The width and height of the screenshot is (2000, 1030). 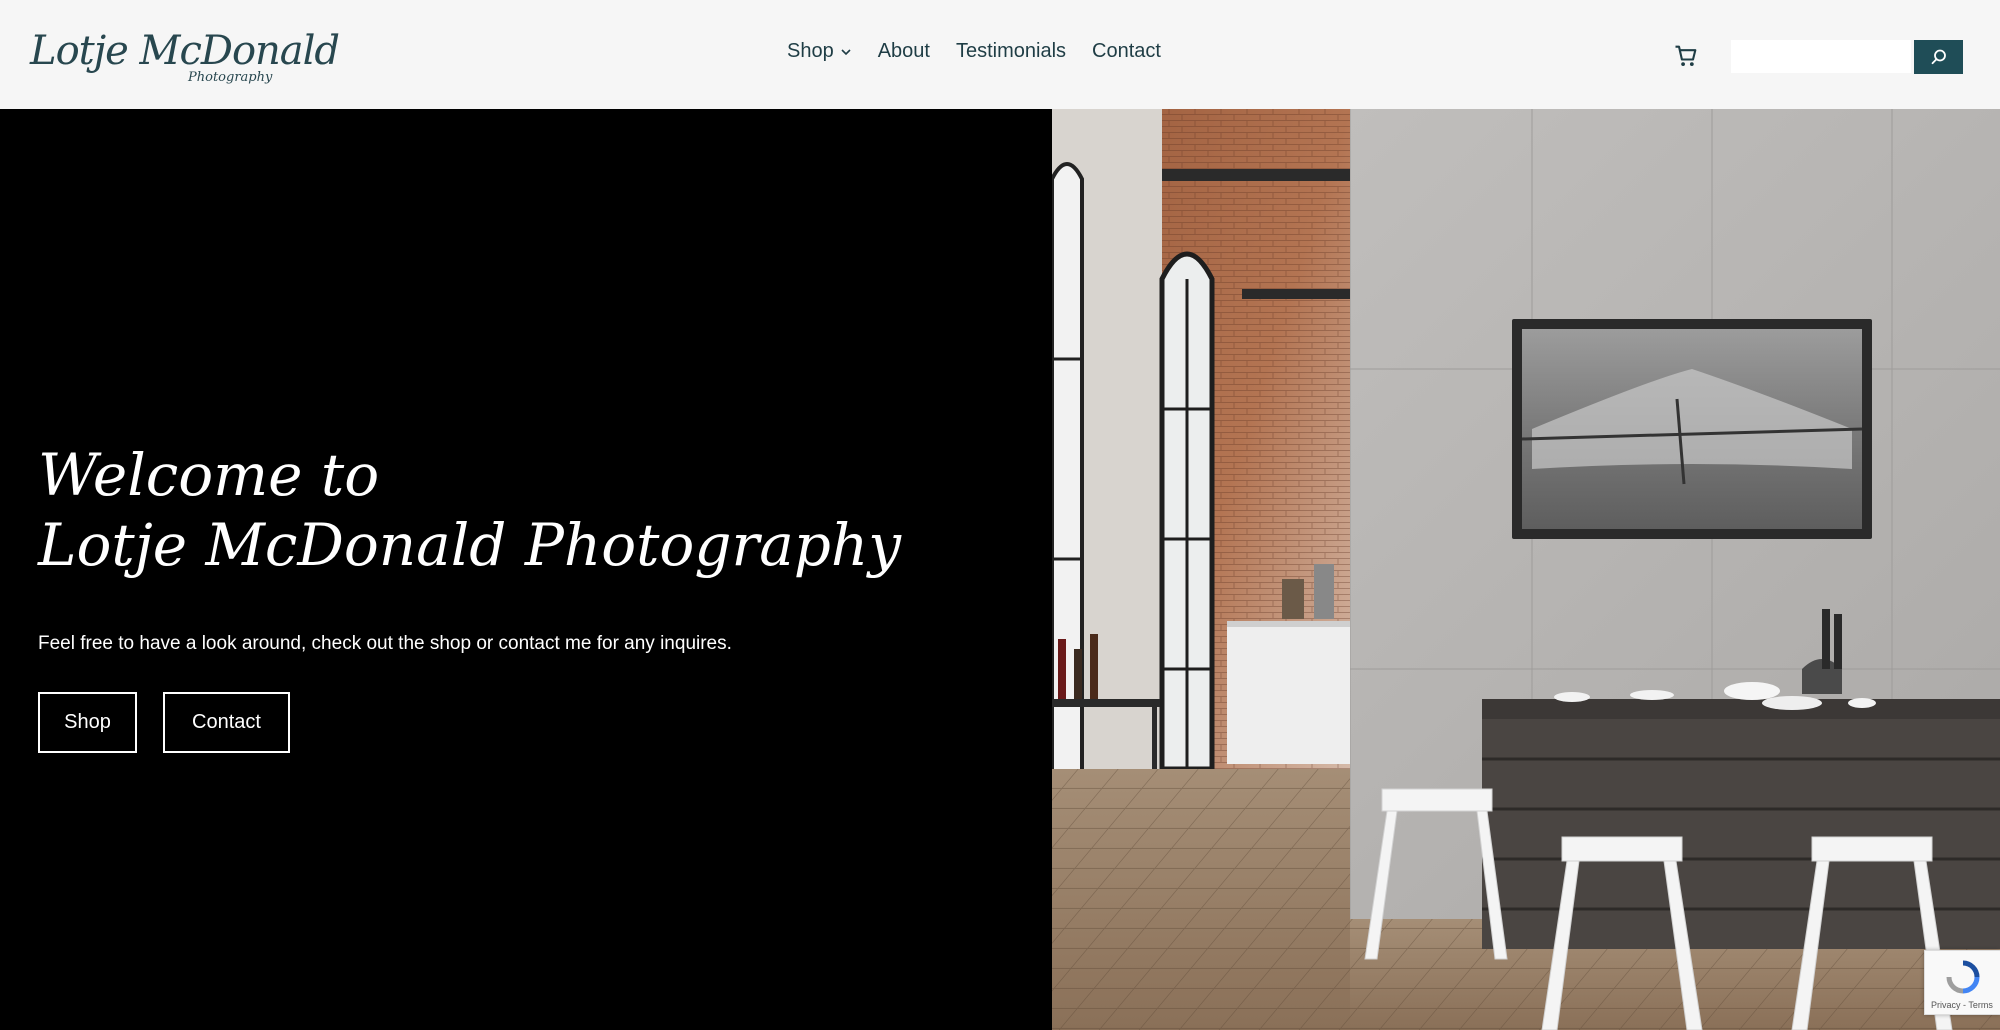 I want to click on recaptcha-badge: Privacy - Terms, so click(x=1962, y=982).